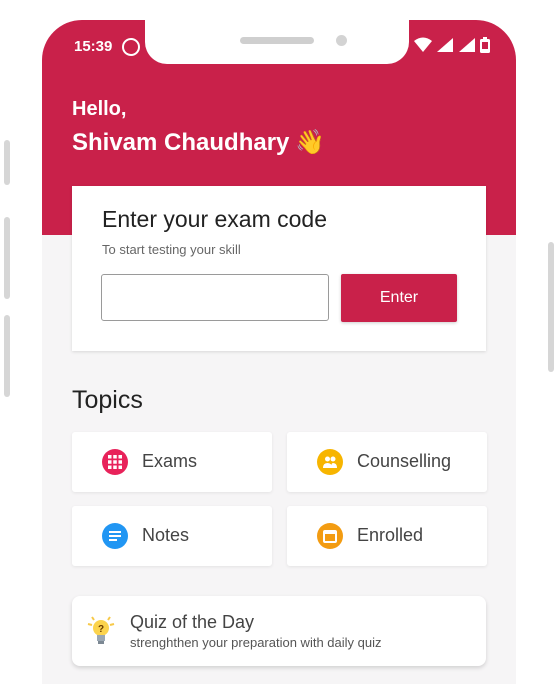 The width and height of the screenshot is (558, 684). What do you see at coordinates (445, 45) in the screenshot?
I see `signal-icon` at bounding box center [445, 45].